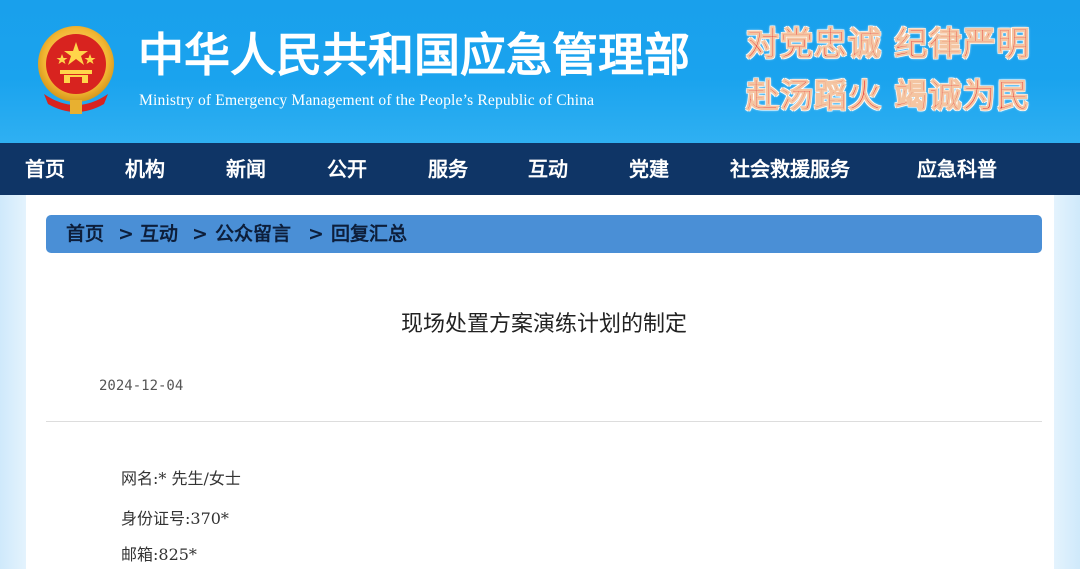 The height and width of the screenshot is (569, 1080). What do you see at coordinates (175, 518) in the screenshot?
I see `field-id-number: 身份证号:370*` at bounding box center [175, 518].